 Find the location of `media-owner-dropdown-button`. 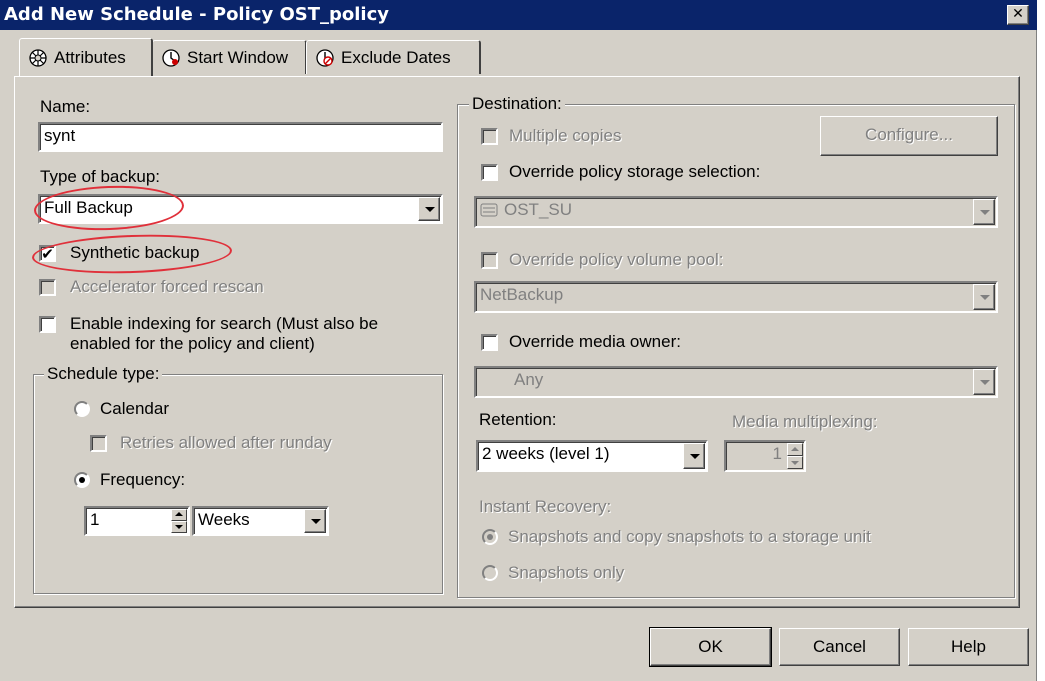

media-owner-dropdown-button is located at coordinates (984, 382).